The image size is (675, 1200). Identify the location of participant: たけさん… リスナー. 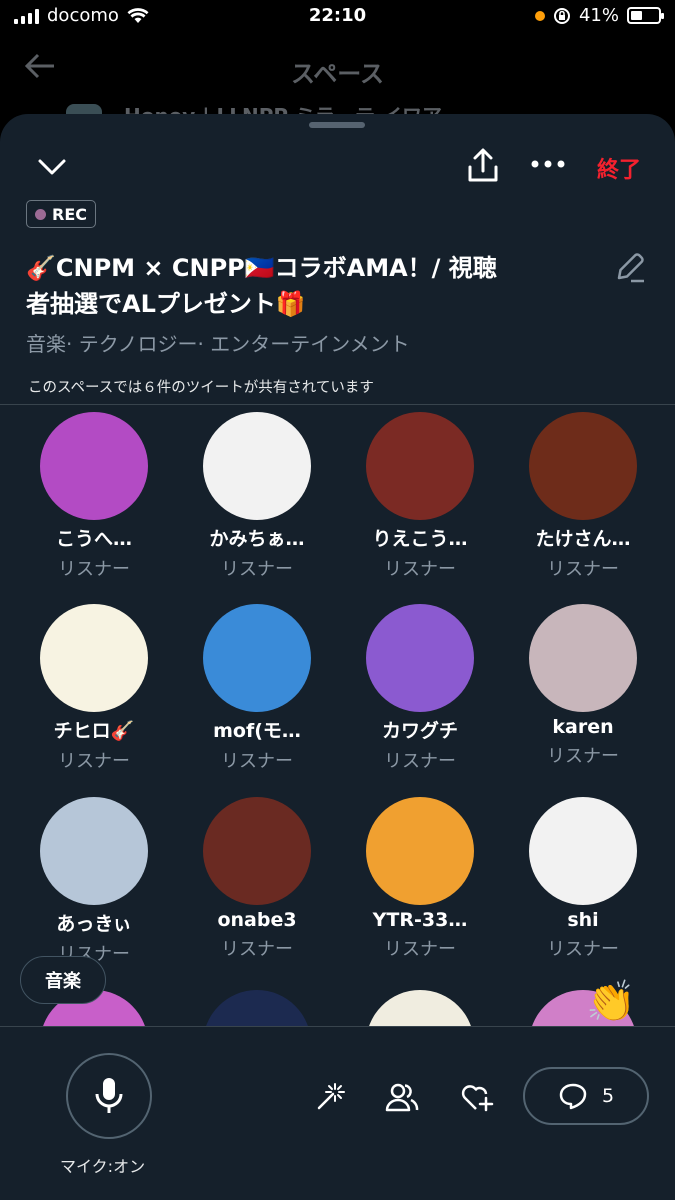
(583, 496).